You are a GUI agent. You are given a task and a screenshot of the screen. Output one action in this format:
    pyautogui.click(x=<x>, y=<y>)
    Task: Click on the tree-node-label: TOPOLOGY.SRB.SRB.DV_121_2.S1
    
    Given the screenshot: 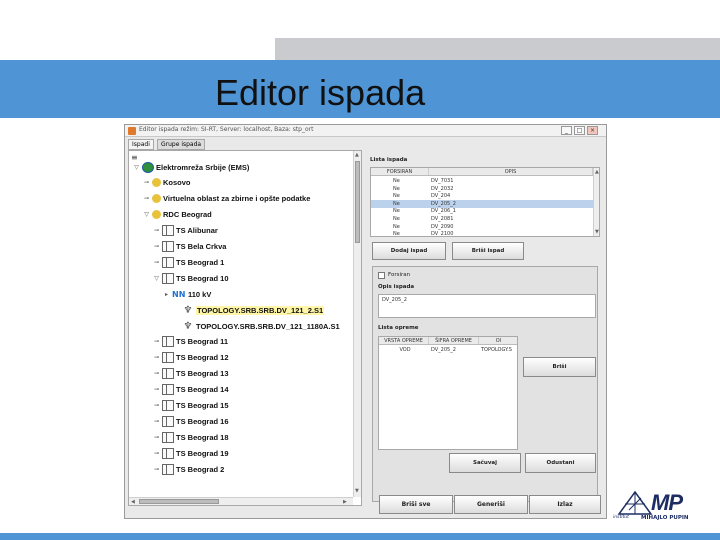 What is the action you would take?
    pyautogui.click(x=260, y=310)
    